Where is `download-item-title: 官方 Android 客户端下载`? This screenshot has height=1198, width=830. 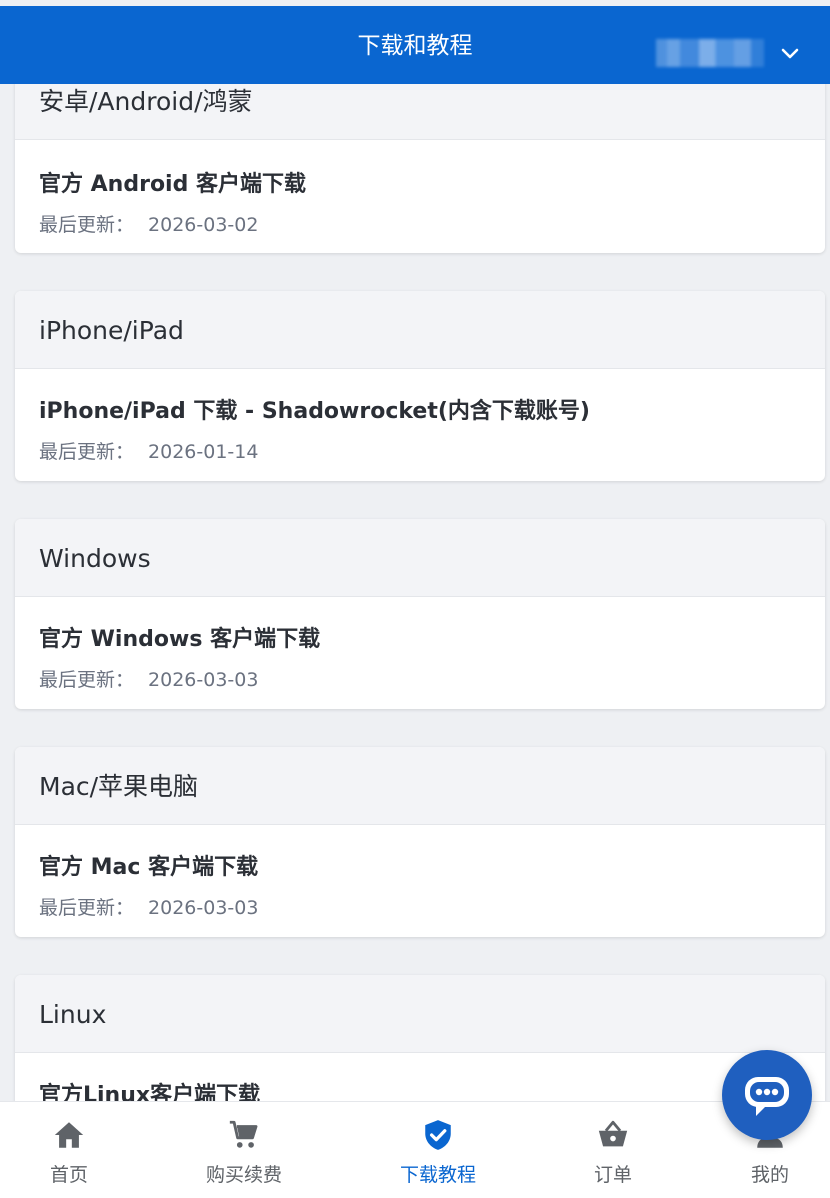
download-item-title: 官方 Android 客户端下载 is located at coordinates (172, 182).